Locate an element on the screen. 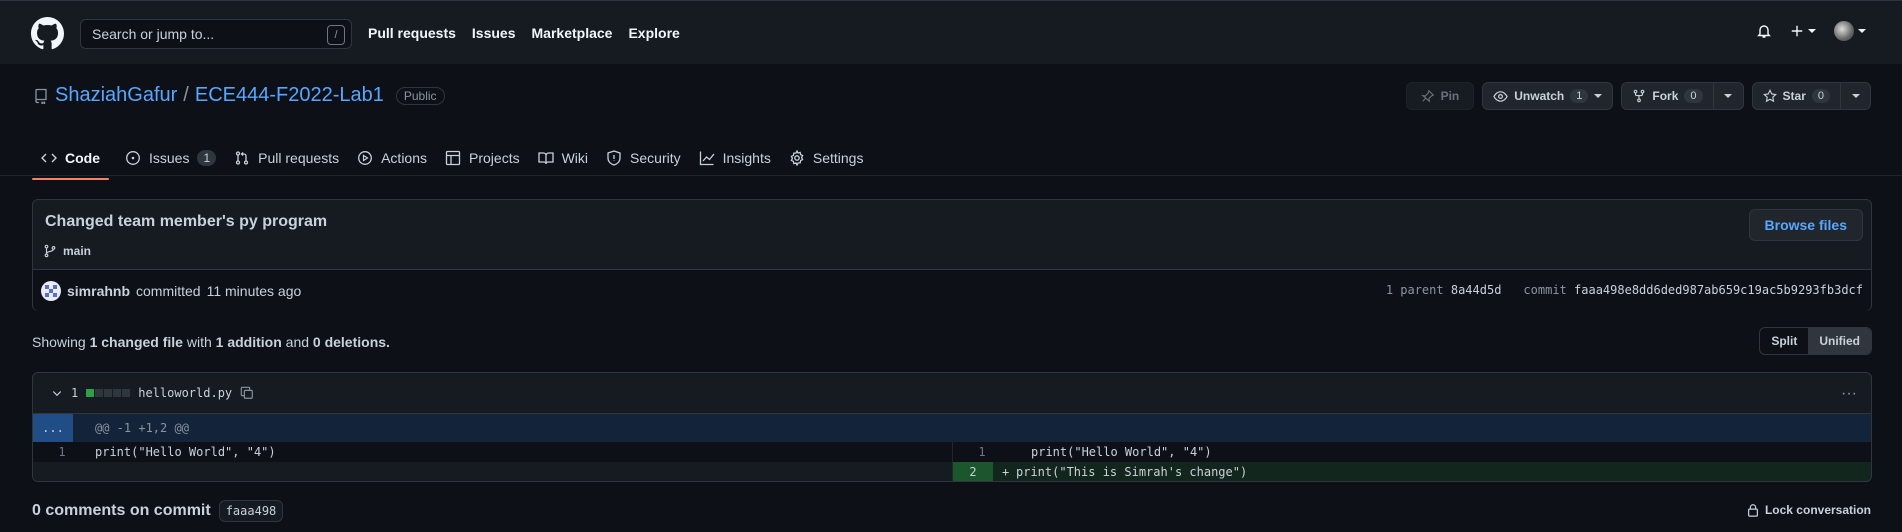 The width and height of the screenshot is (1902, 532). browse-files-button: Browse files is located at coordinates (1805, 225).